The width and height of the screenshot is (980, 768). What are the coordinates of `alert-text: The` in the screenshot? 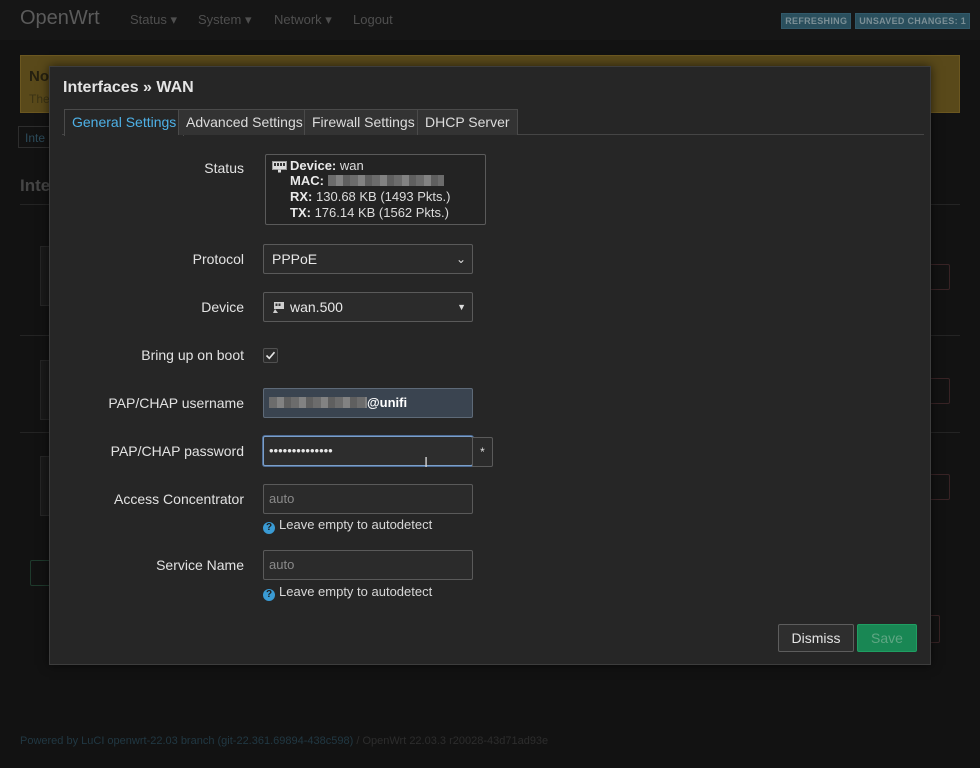 It's located at (39, 99).